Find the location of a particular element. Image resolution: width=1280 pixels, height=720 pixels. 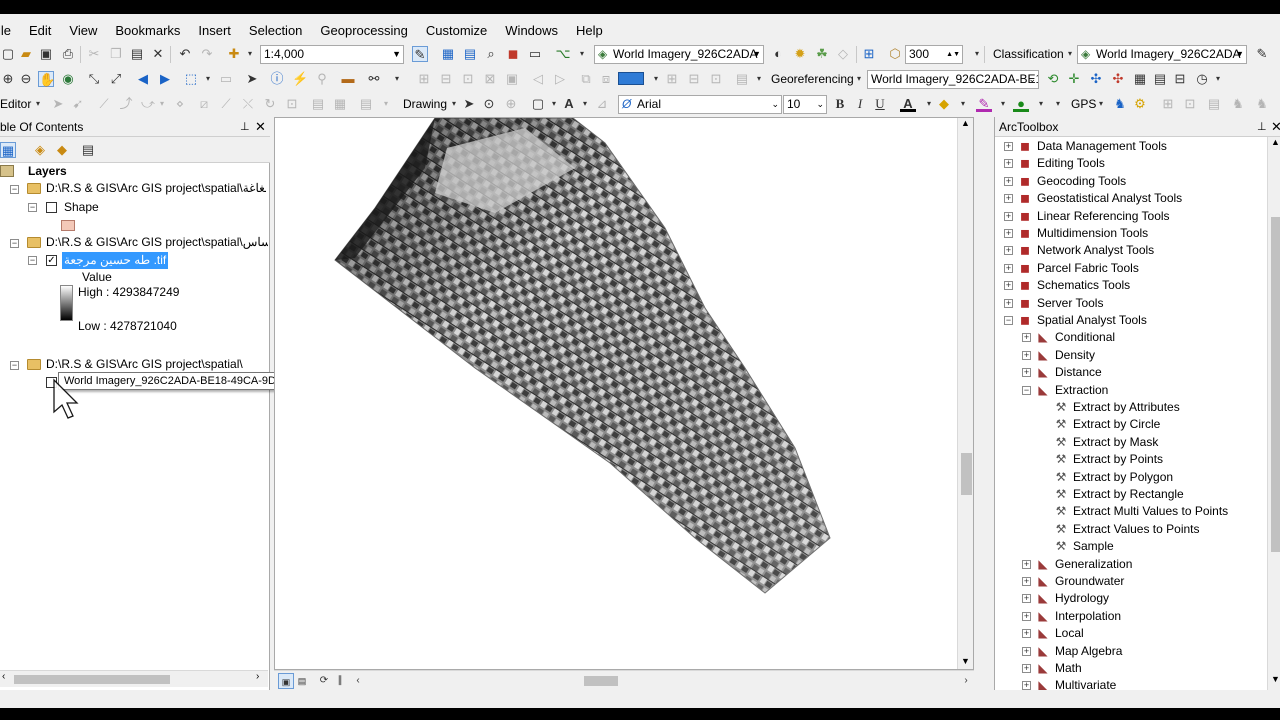

select-dropdown-icon: ▾ is located at coordinates (208, 79).